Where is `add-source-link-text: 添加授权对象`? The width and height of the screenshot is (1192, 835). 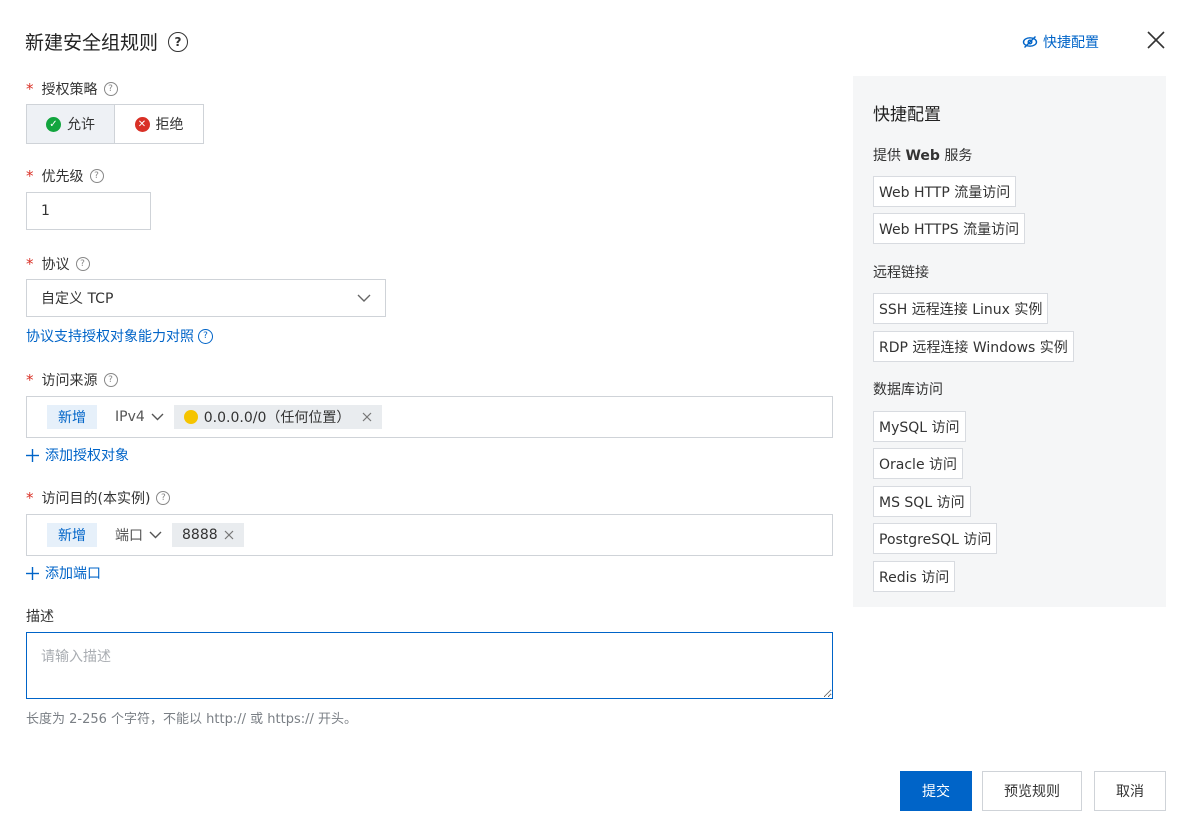
add-source-link-text: 添加授权对象 is located at coordinates (87, 456).